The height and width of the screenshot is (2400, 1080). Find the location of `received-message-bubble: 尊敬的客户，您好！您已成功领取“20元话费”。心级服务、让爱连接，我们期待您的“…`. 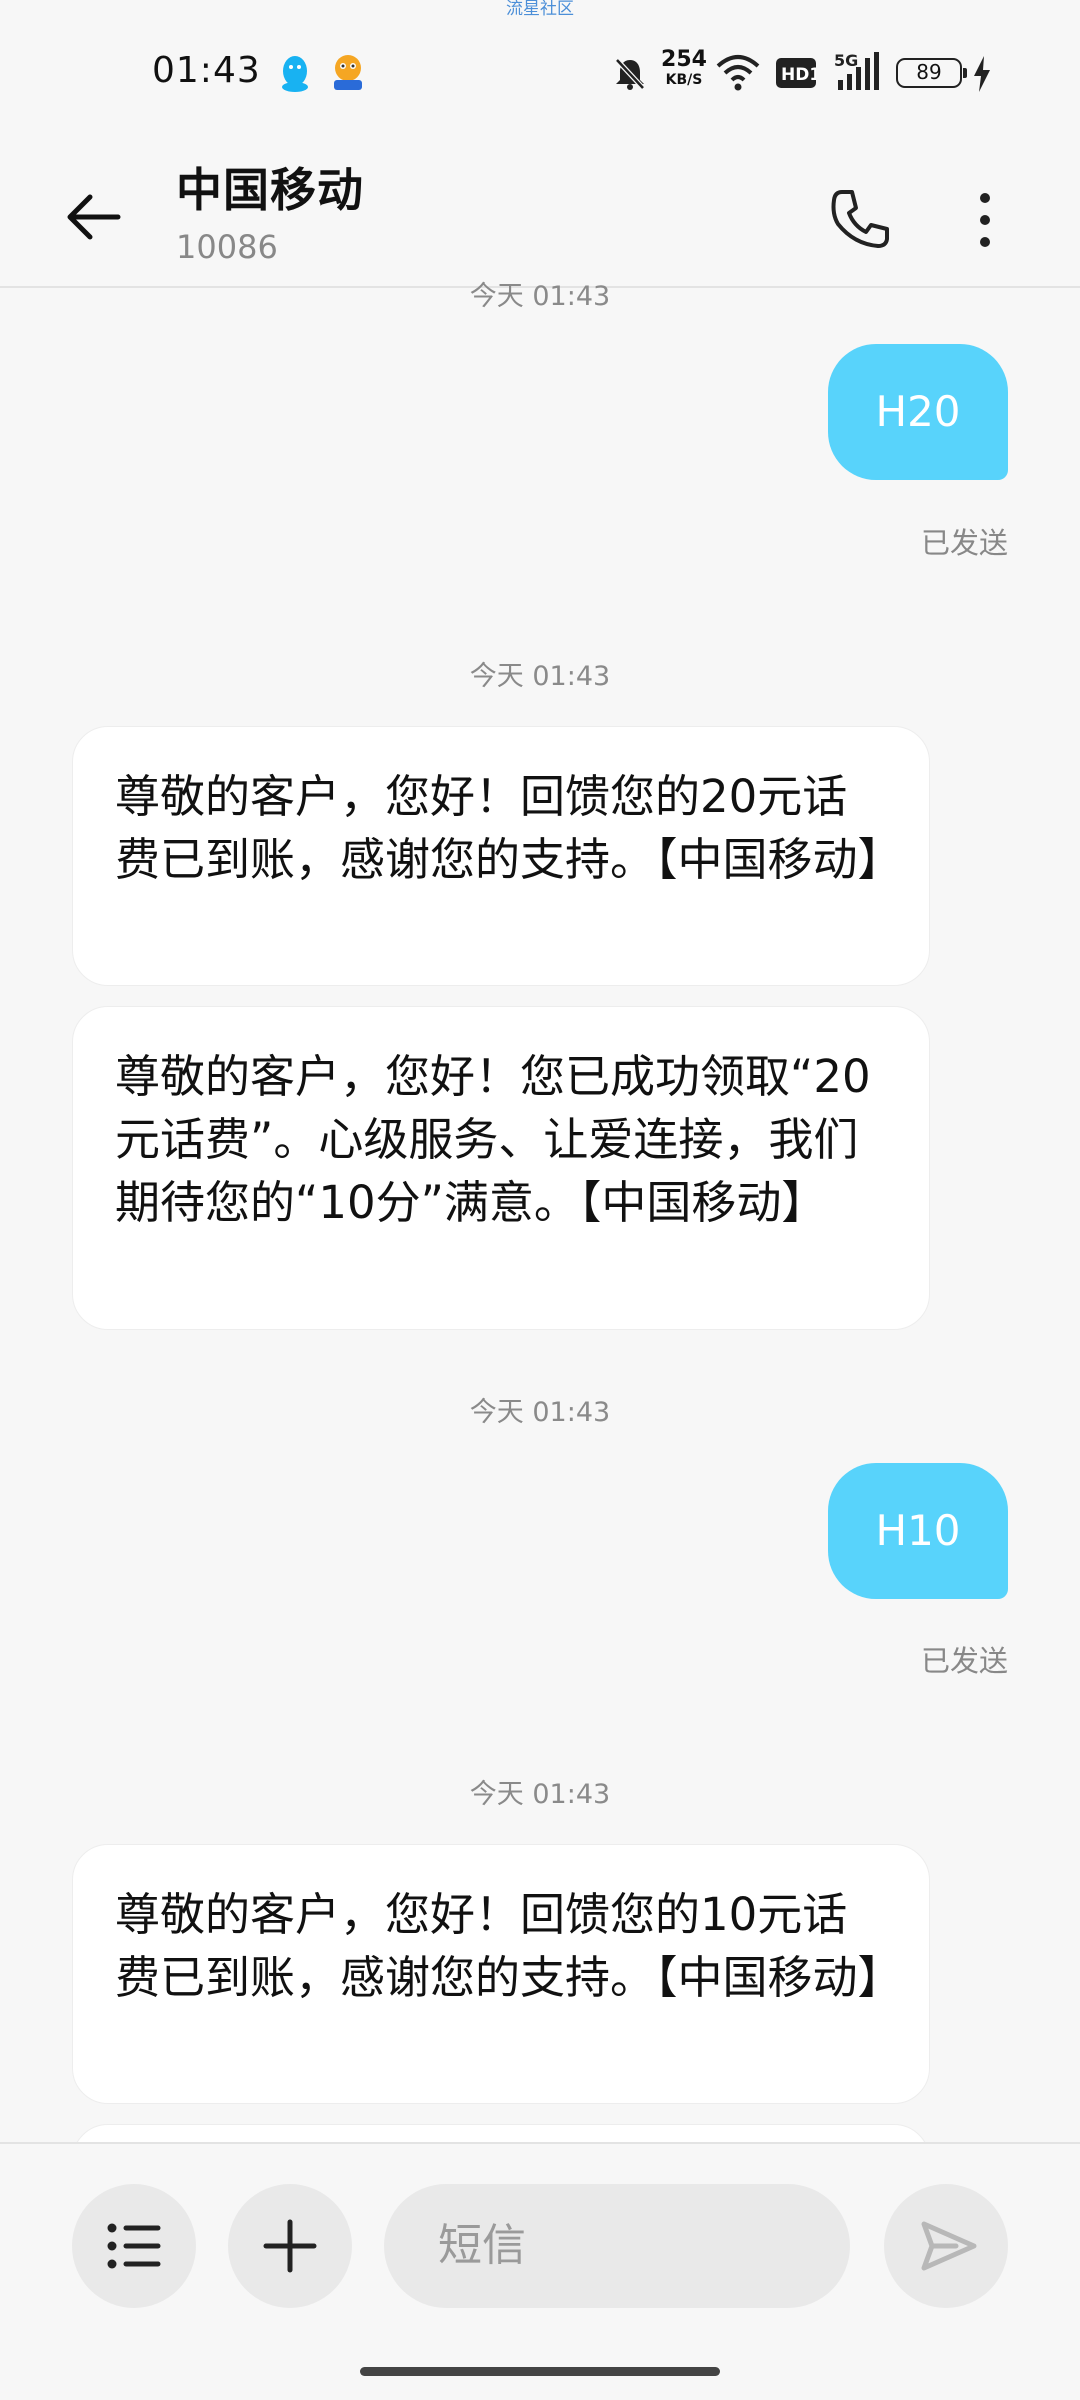

received-message-bubble: 尊敬的客户，您好！您已成功领取“20元话费”。心级服务、让爱连接，我们期待您的“… is located at coordinates (501, 1168).